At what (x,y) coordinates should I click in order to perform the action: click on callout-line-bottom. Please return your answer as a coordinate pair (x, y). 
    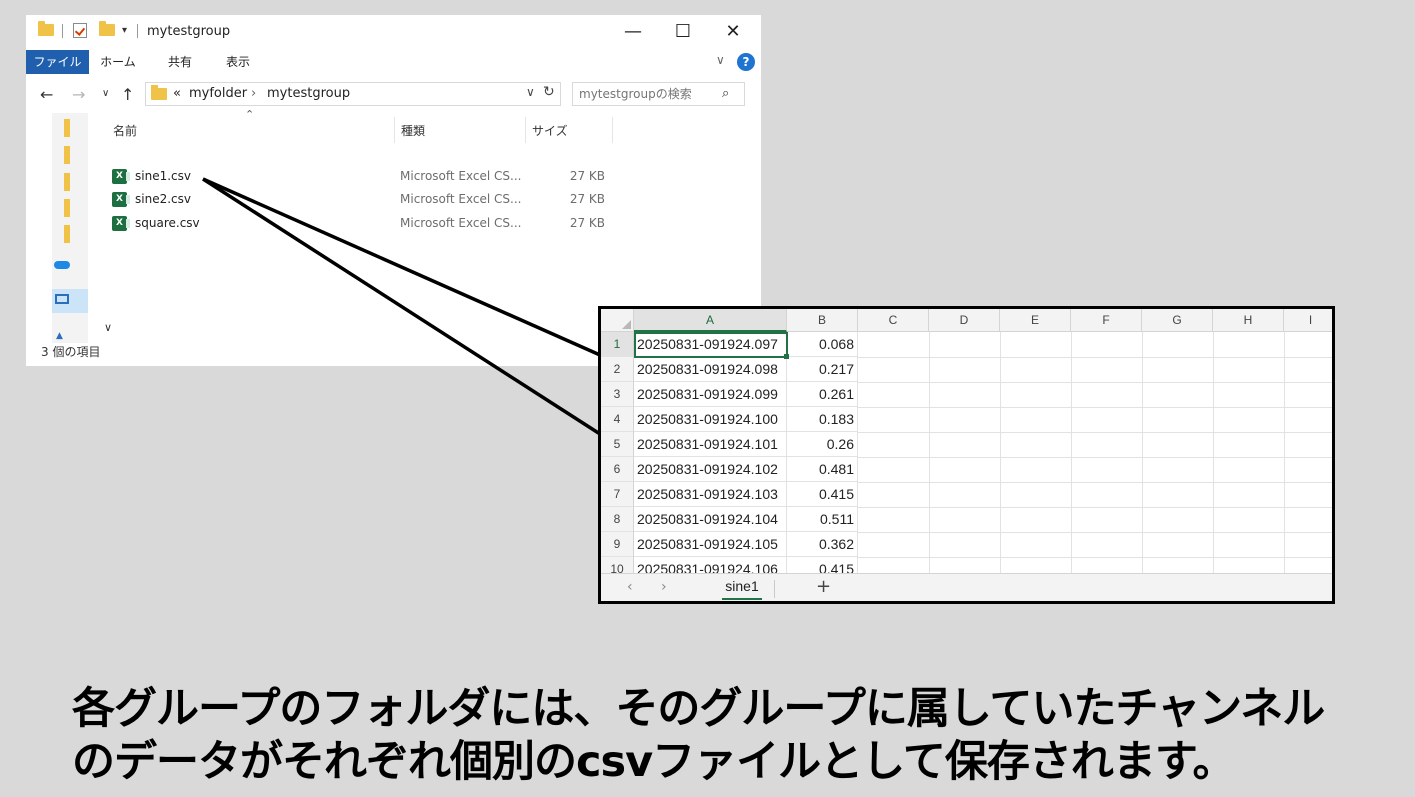
    Looking at the image, I should click on (401, 306).